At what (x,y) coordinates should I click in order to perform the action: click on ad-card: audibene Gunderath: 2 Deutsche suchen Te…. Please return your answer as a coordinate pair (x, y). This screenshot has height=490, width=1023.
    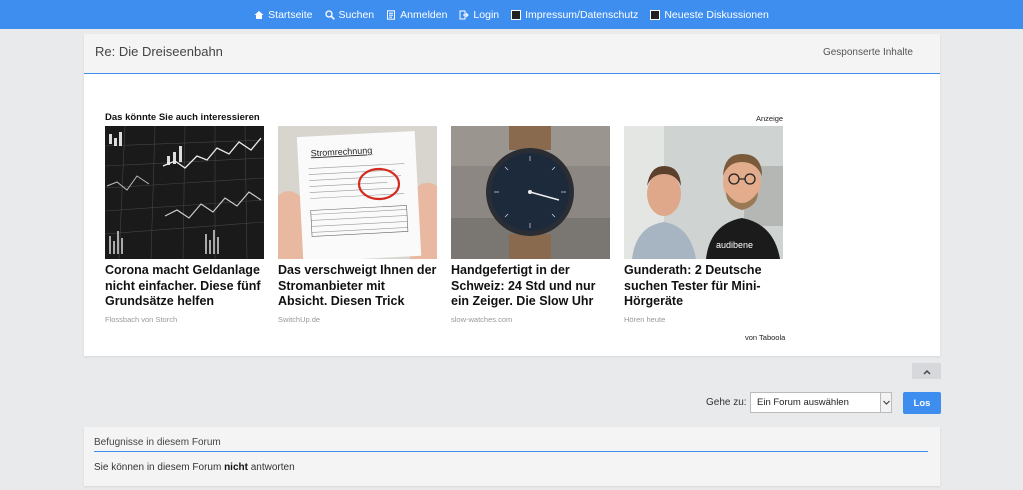
    Looking at the image, I should click on (703, 225).